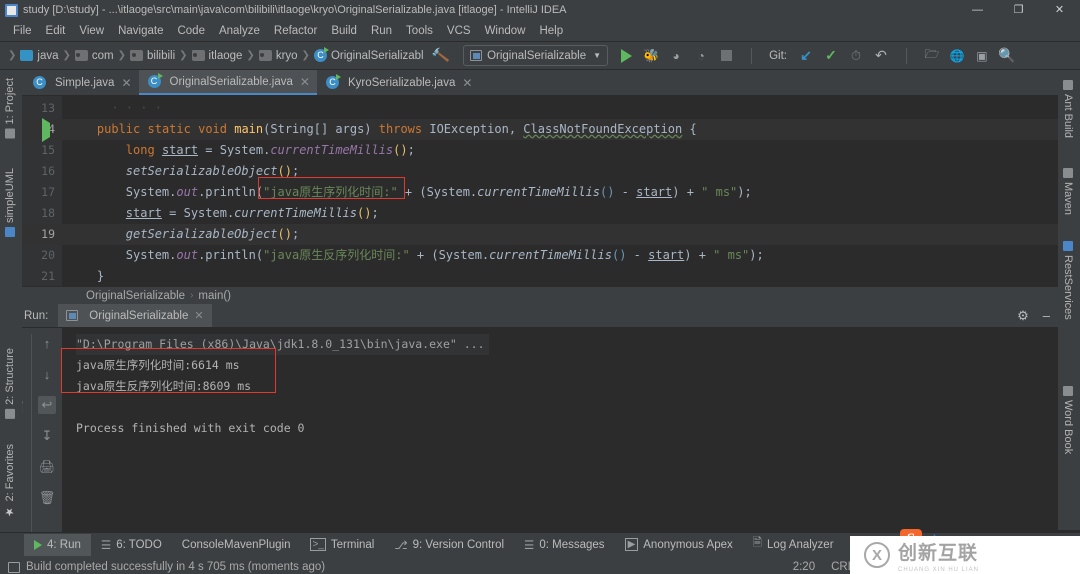 This screenshot has width=1080, height=574. What do you see at coordinates (1018, 10) in the screenshot?
I see `maximize-button: ❐` at bounding box center [1018, 10].